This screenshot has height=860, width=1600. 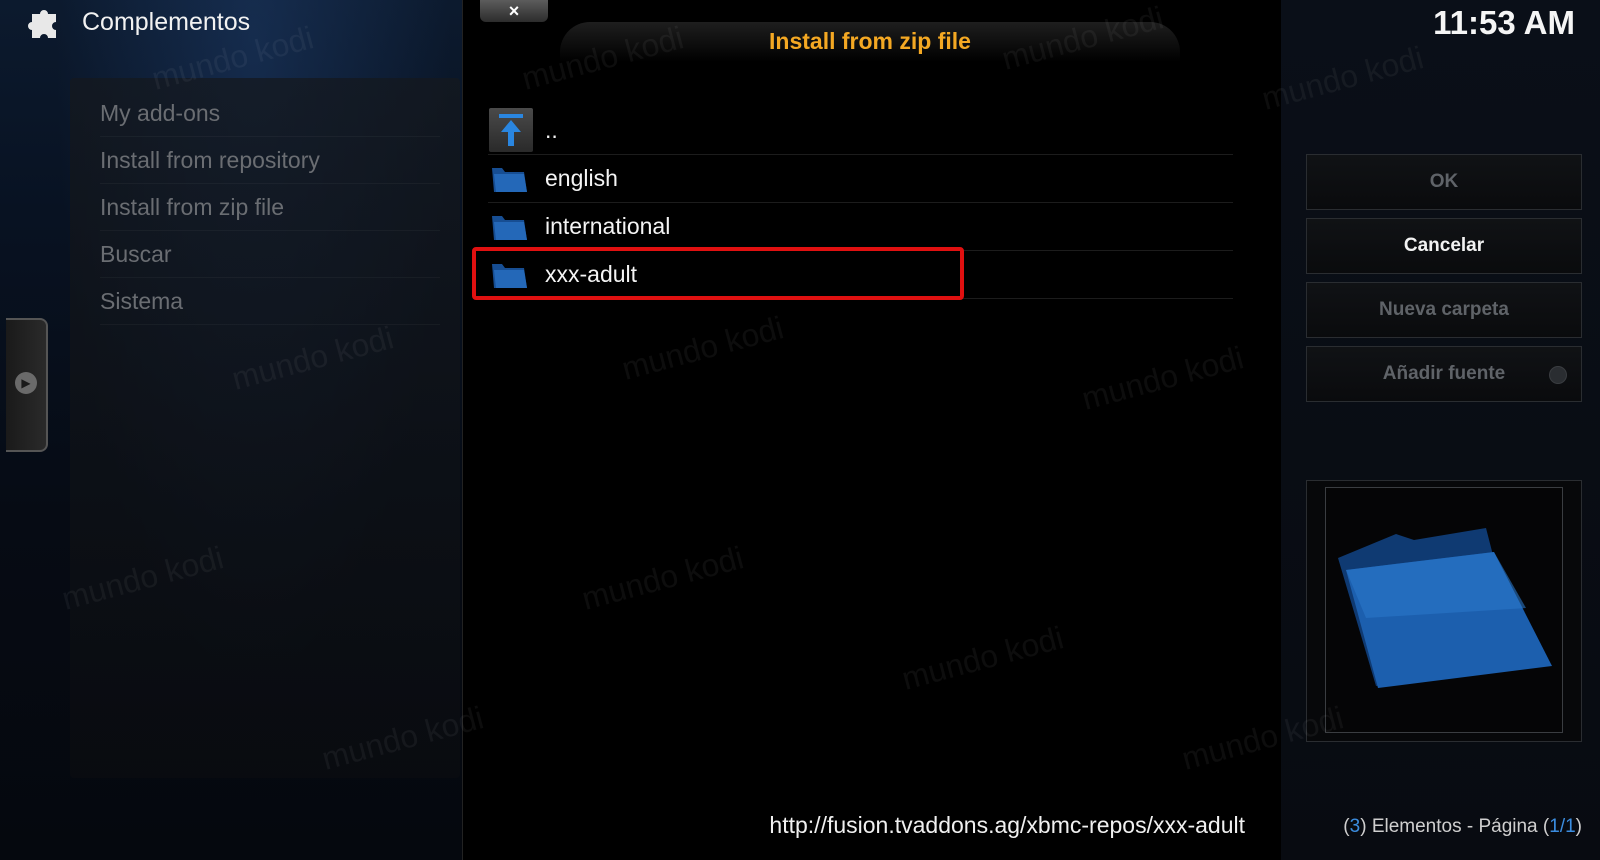 I want to click on menu-item-sistema: Sistema, so click(x=270, y=301).